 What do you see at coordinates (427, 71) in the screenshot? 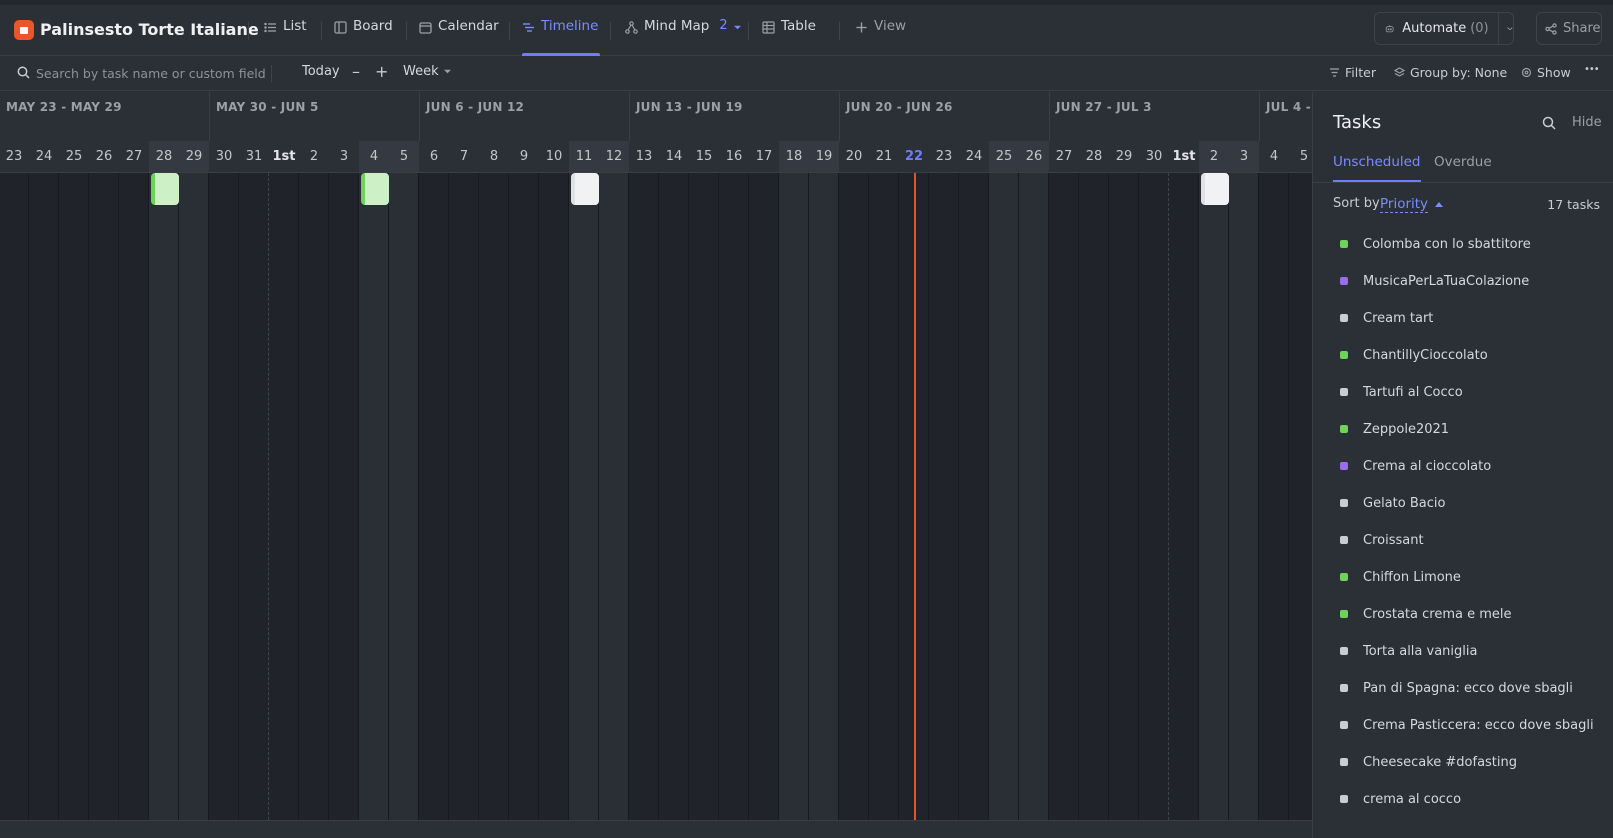
I see `scale-dropdown: Week` at bounding box center [427, 71].